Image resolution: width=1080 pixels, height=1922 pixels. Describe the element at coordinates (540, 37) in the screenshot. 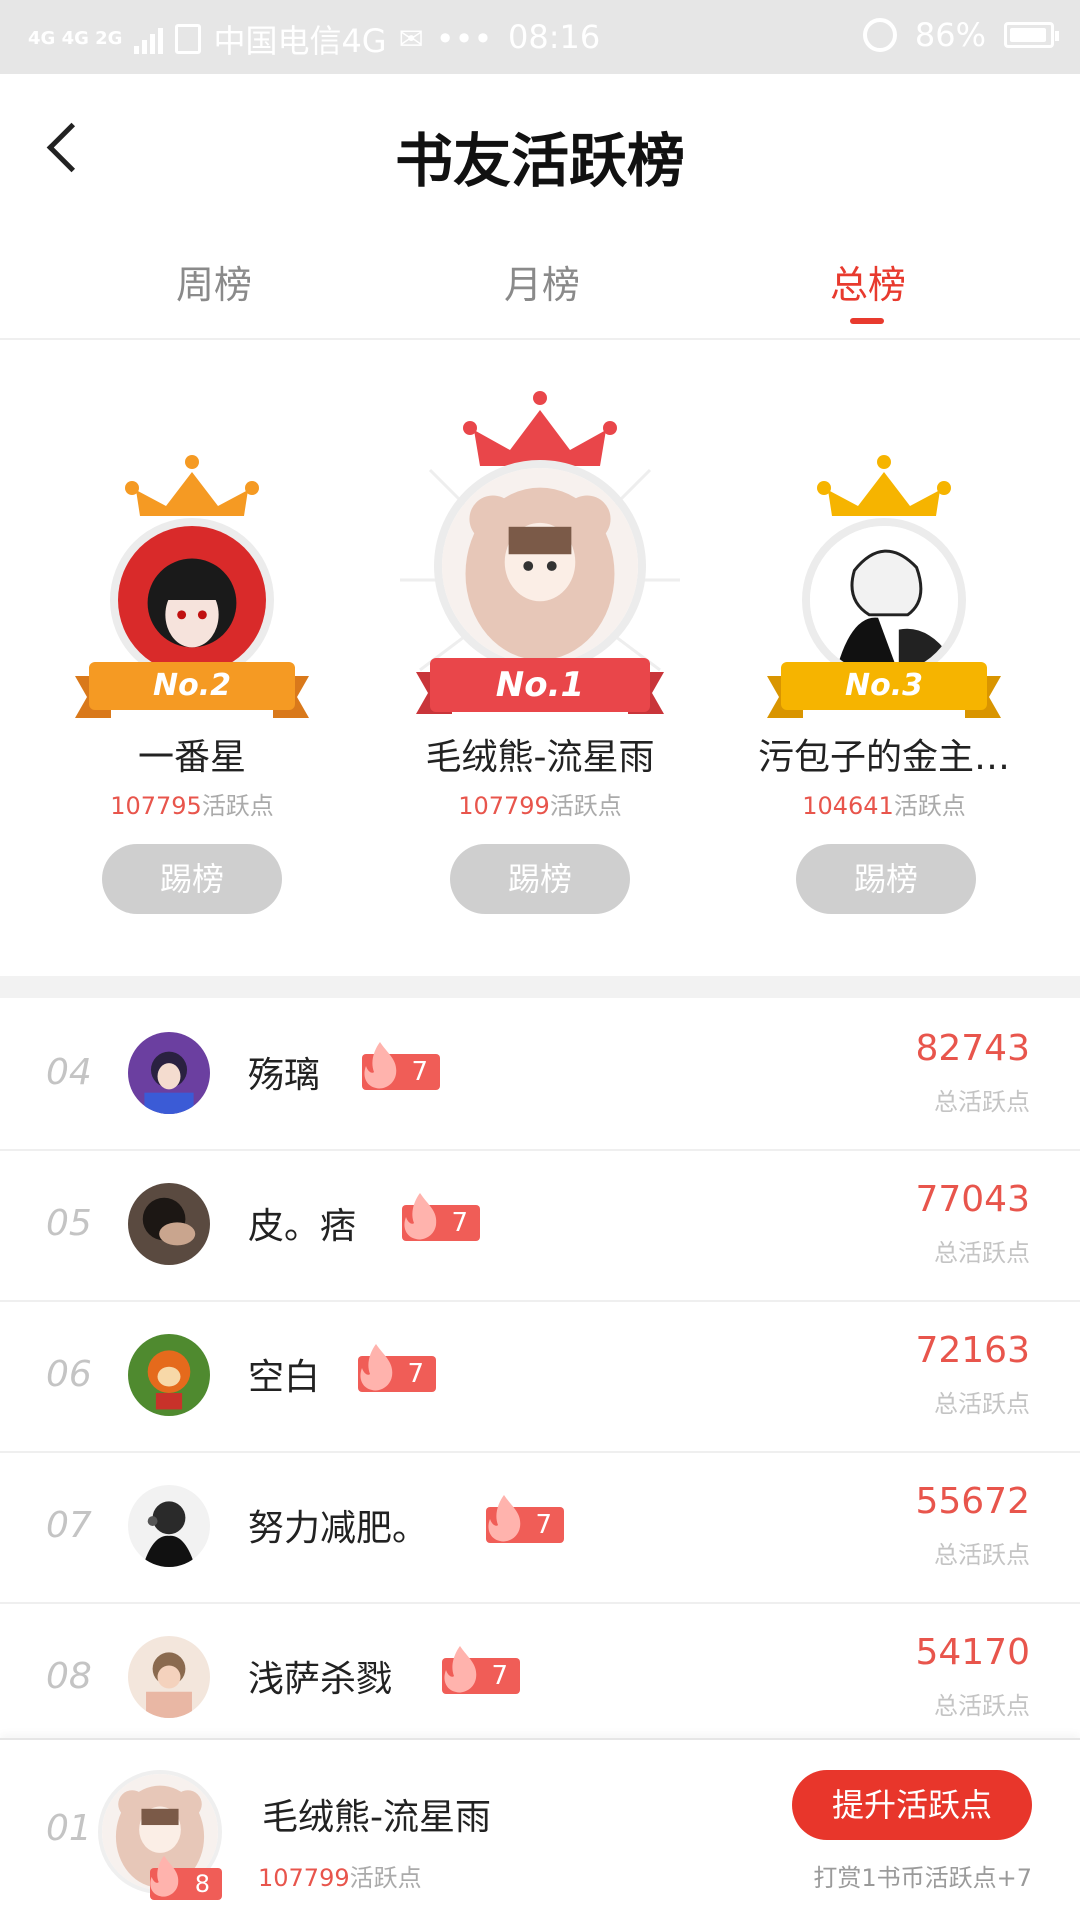

I see `status-bar: 4G 4G 2G 中国电信4G ✉ ••• 08:16 86%` at that location.